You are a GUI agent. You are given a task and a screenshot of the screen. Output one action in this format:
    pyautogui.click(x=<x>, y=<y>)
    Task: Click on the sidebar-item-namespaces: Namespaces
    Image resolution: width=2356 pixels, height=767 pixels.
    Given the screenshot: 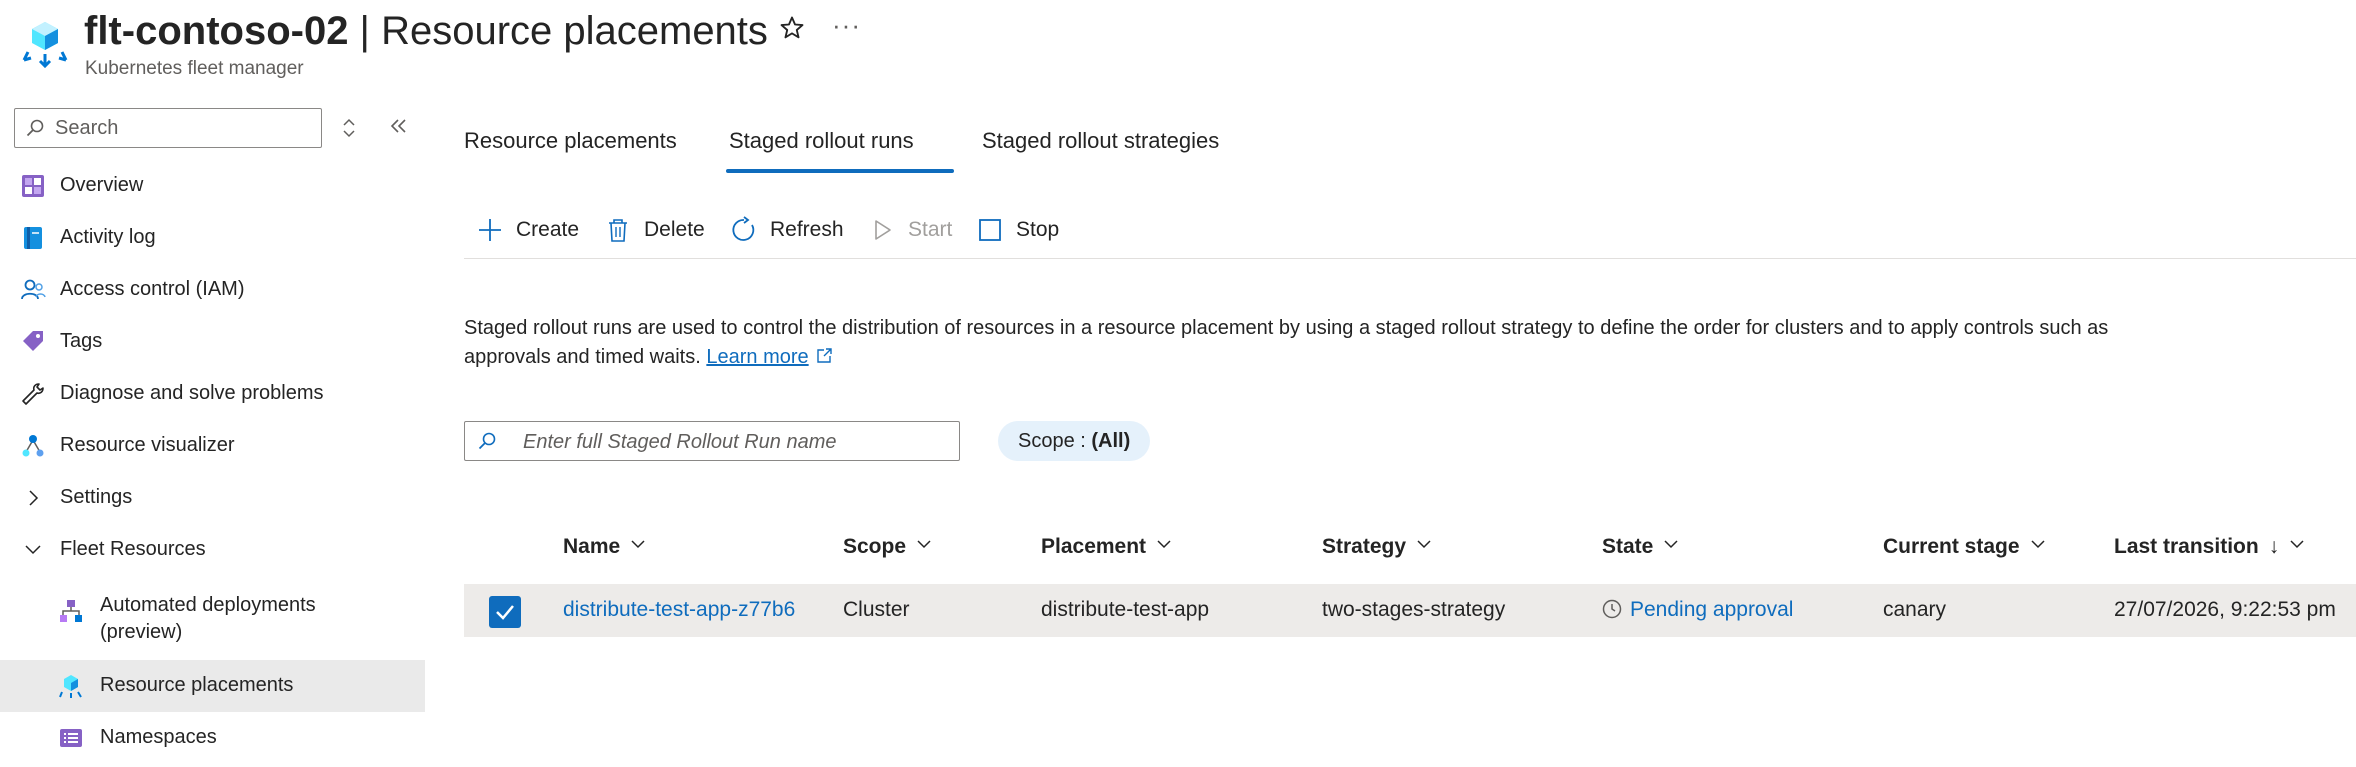 What is the action you would take?
    pyautogui.click(x=212, y=738)
    